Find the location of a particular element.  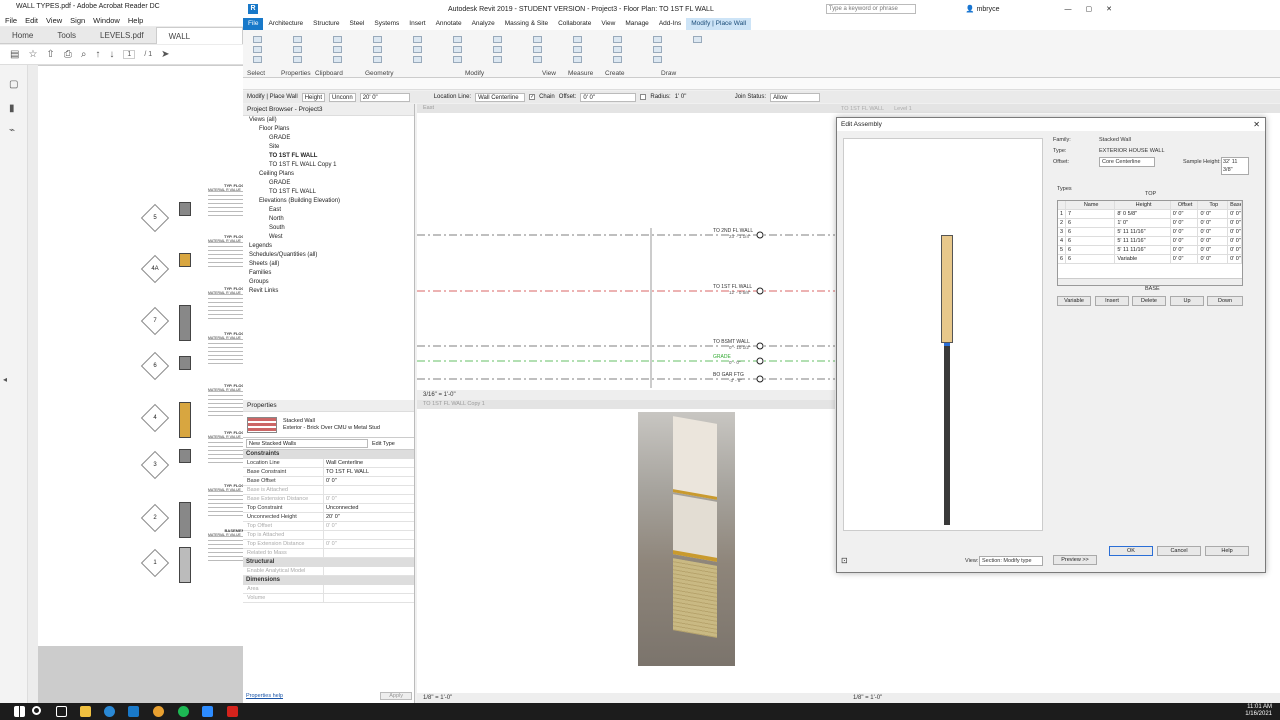

ribbon-tab-add-ins: Add-Ins is located at coordinates (670, 24).